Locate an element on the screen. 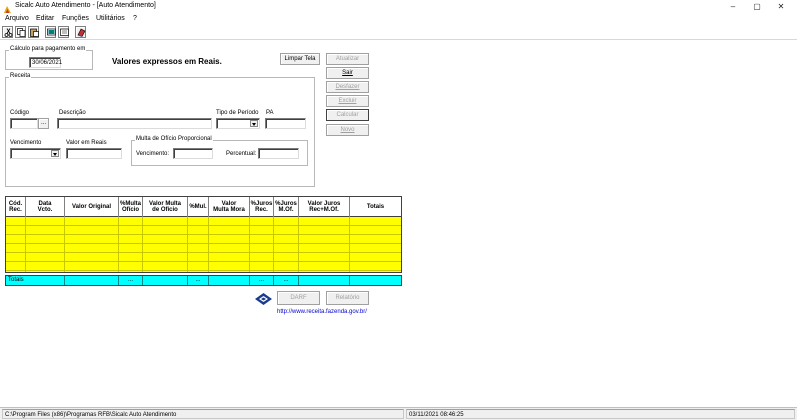 The height and width of the screenshot is (420, 797). col-mul-pct: %Mul. is located at coordinates (198, 207).